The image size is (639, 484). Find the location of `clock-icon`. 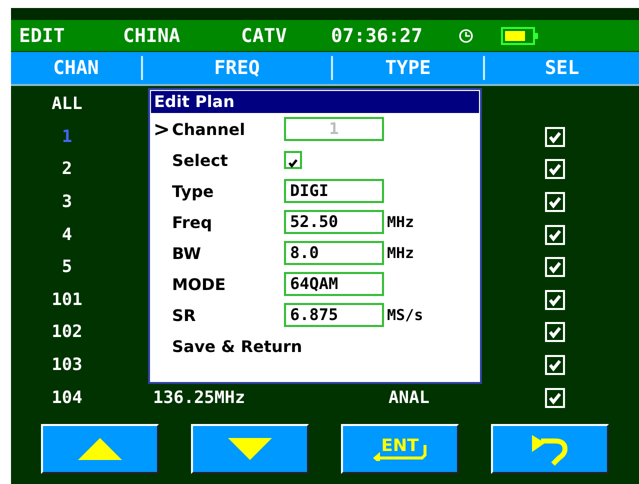

clock-icon is located at coordinates (466, 35).